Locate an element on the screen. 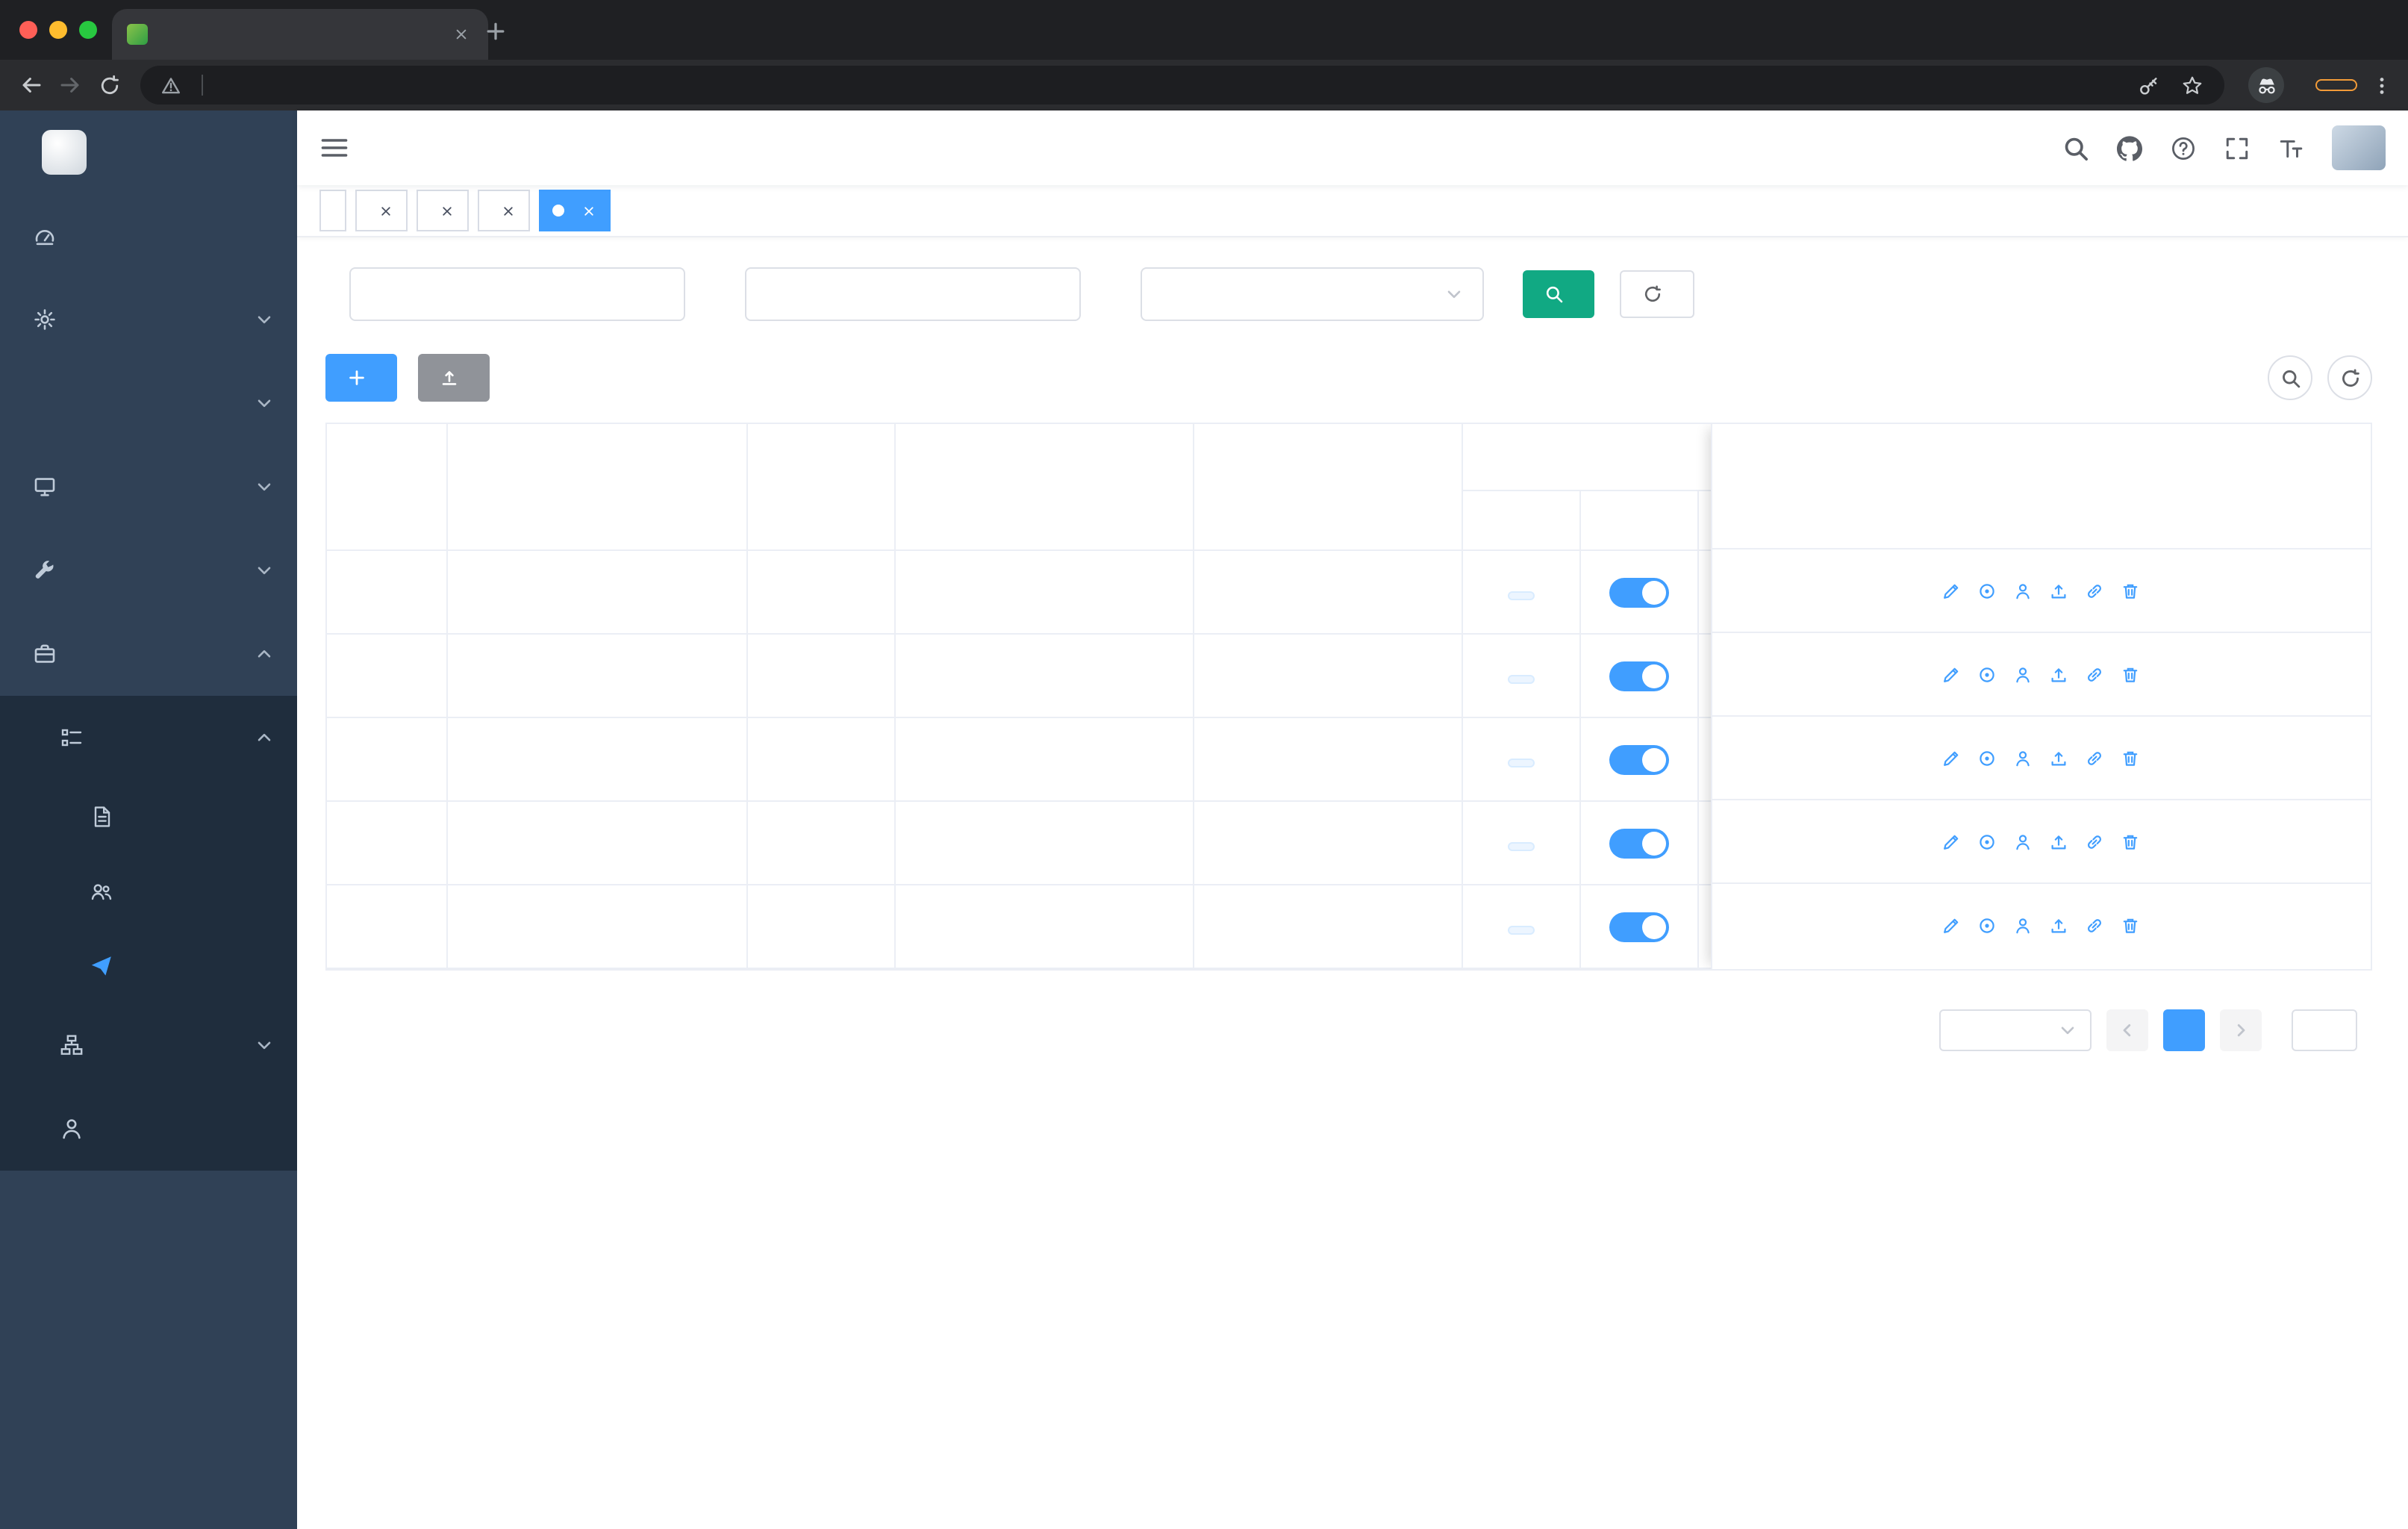  tag-process-model is located at coordinates (575, 211).